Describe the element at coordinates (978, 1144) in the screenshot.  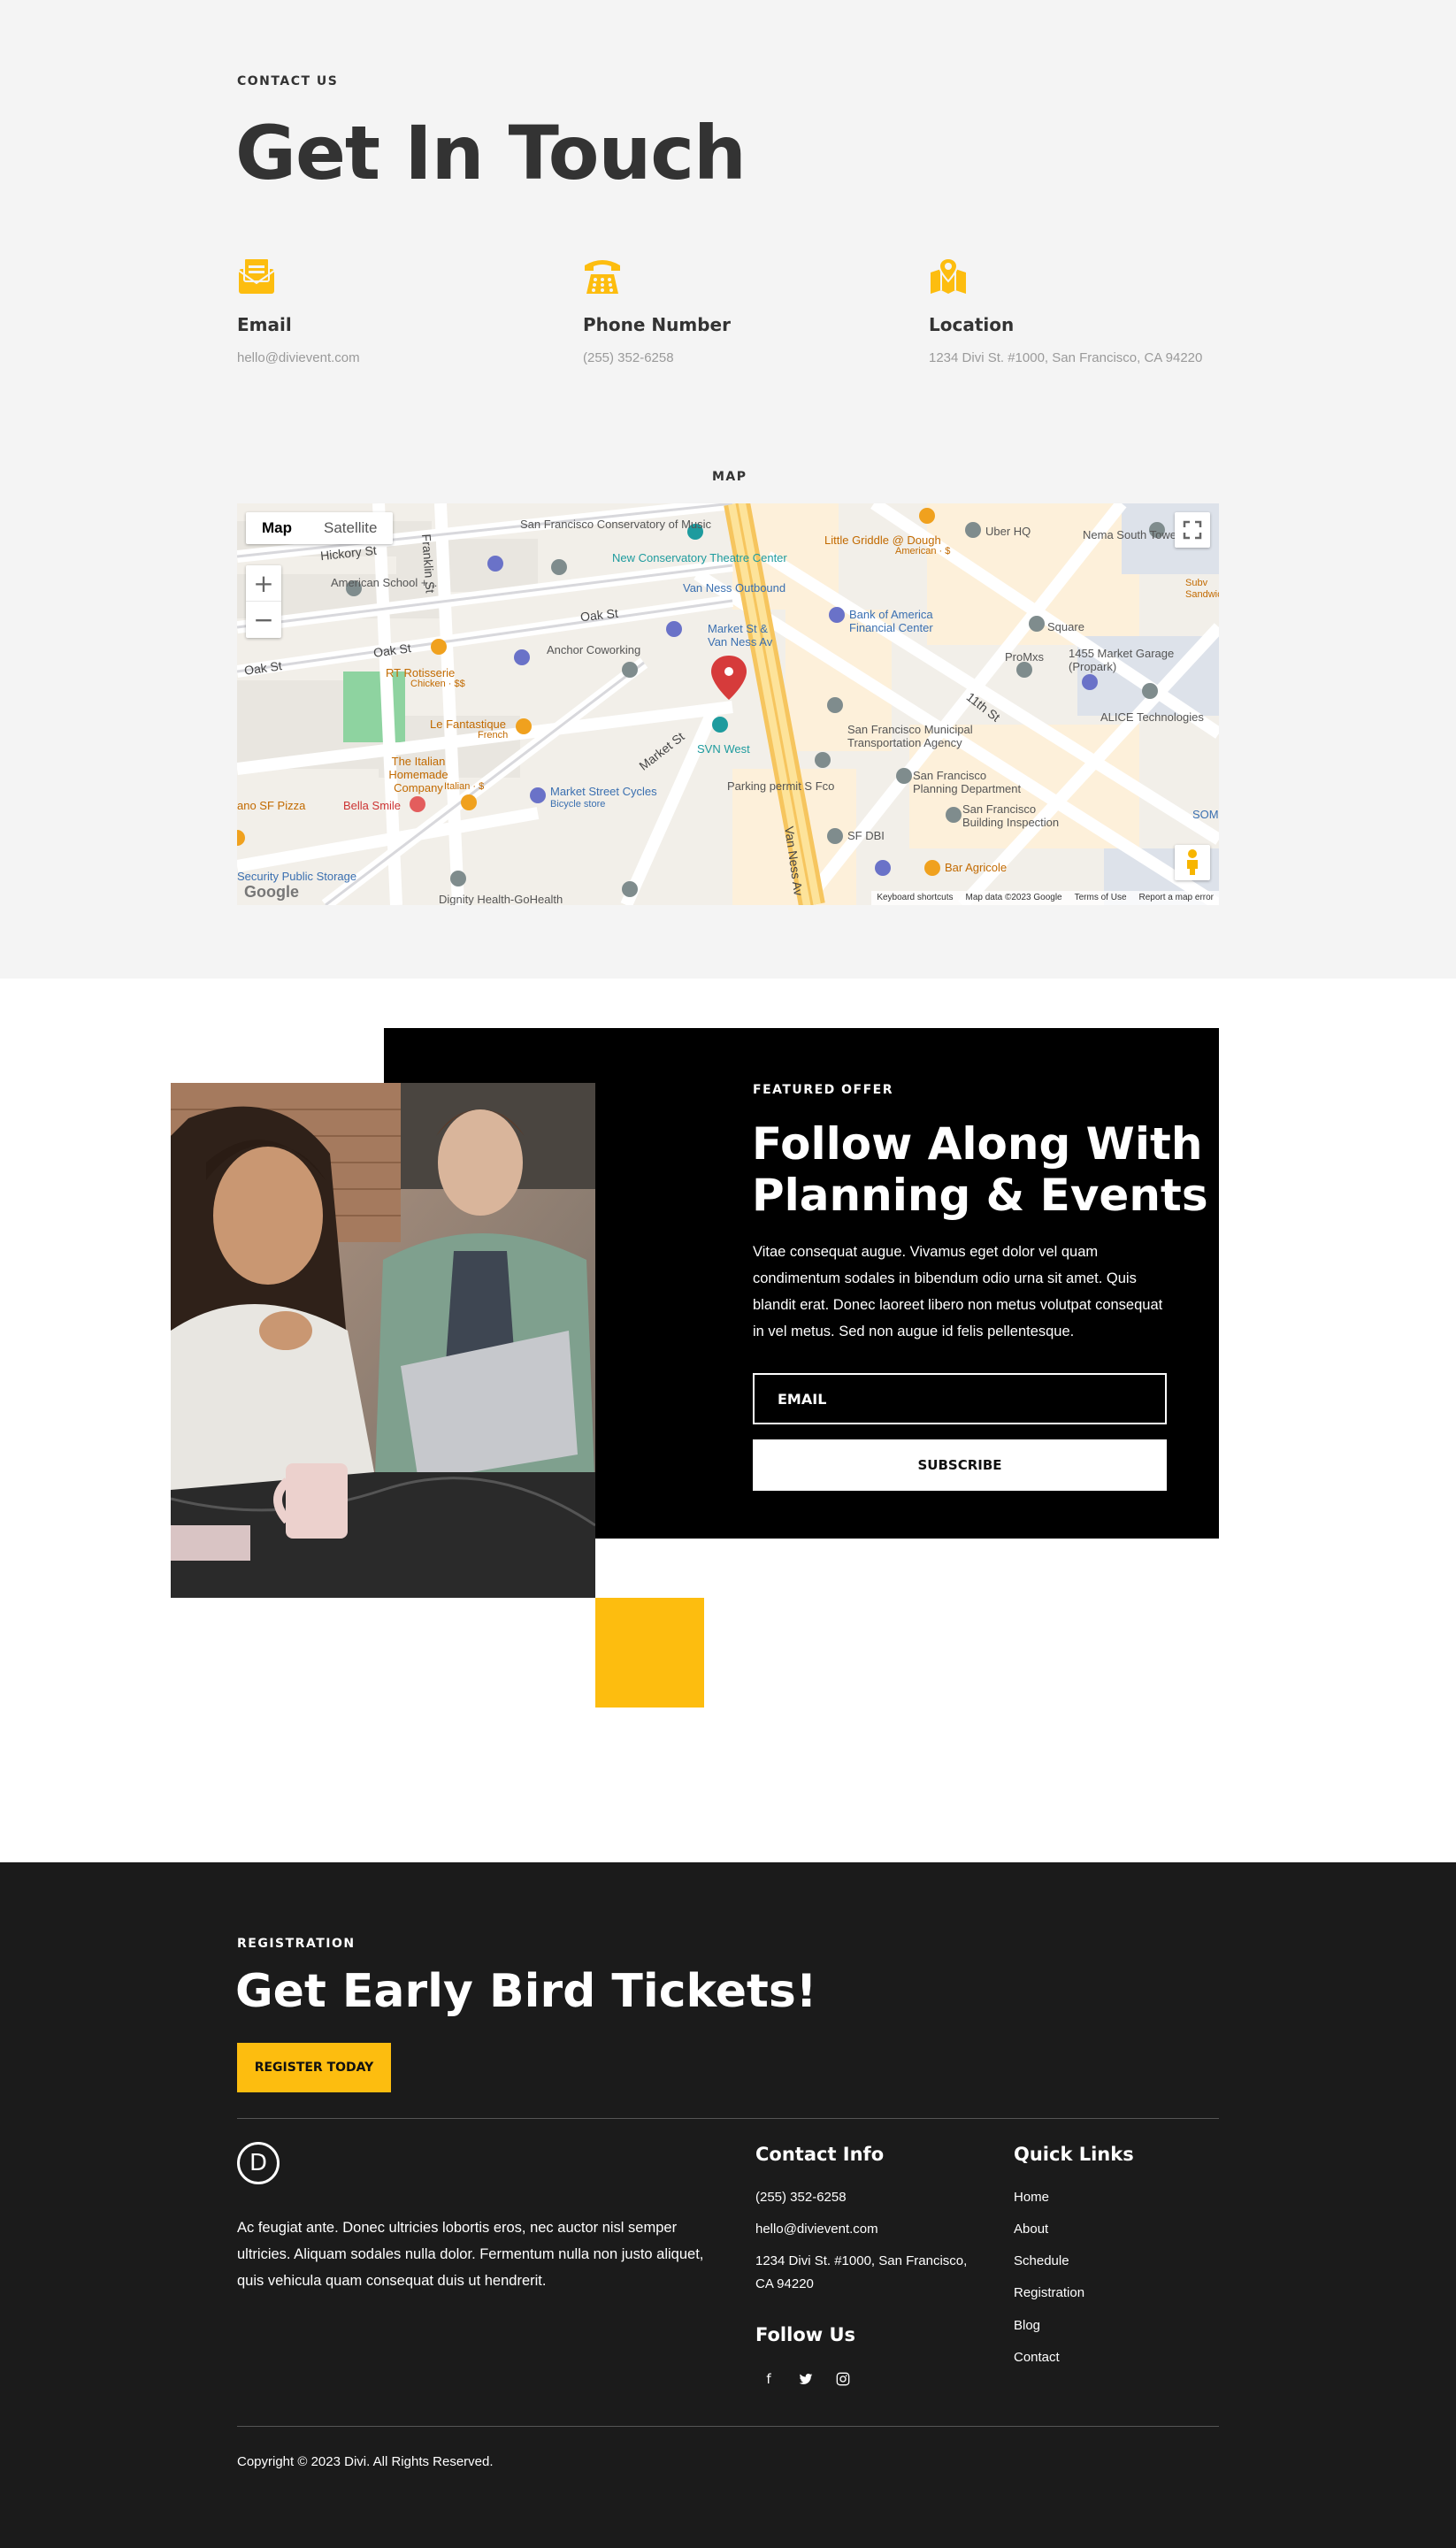
I see `featured-title-line-1: Follow Along With` at that location.